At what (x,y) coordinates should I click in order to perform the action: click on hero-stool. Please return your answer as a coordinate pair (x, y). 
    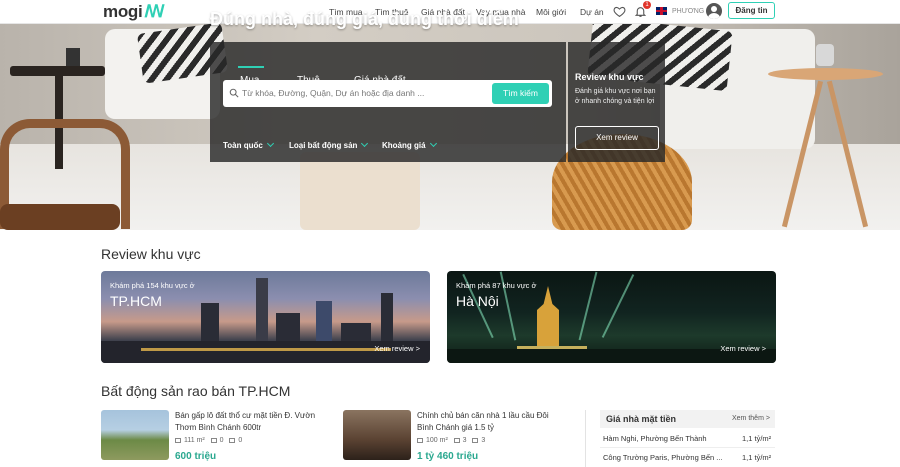
    Looking at the image, I should click on (360, 191).